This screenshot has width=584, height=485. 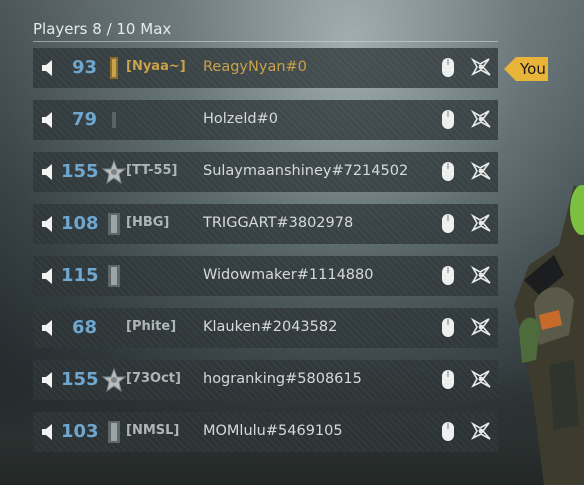 I want to click on player-row: 103 [NMSL] MOMlulu#5469105, so click(x=265, y=432).